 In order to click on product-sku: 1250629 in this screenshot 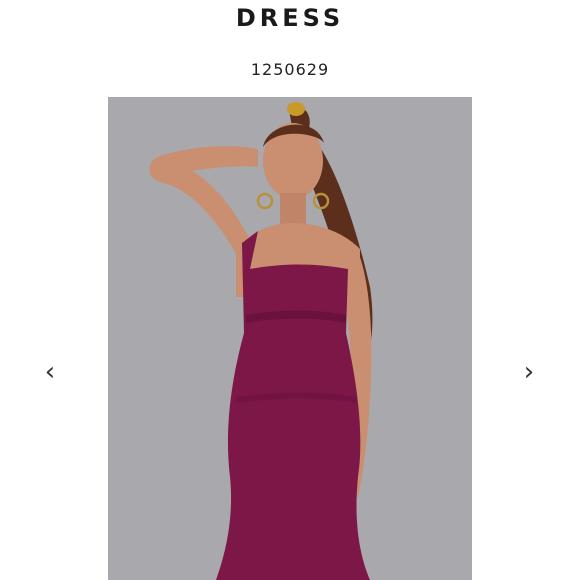, I will do `click(290, 69)`.